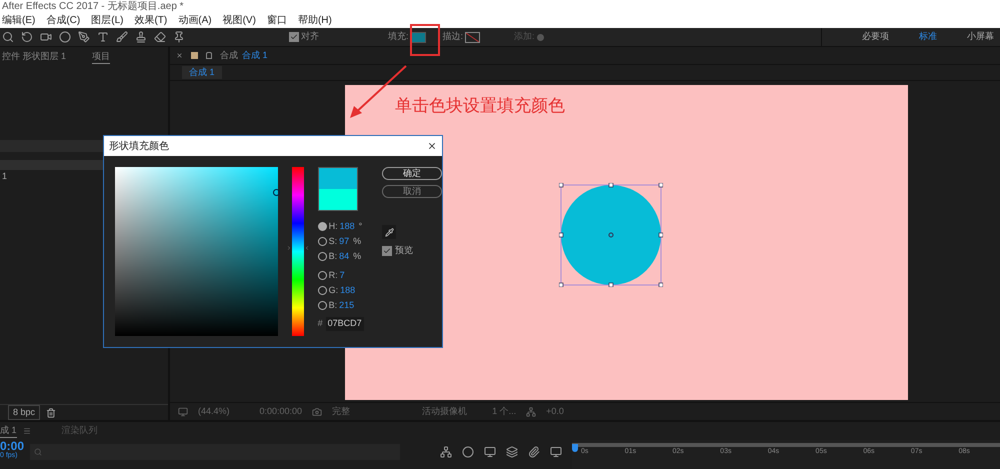  I want to click on pen-icon, so click(84, 37).